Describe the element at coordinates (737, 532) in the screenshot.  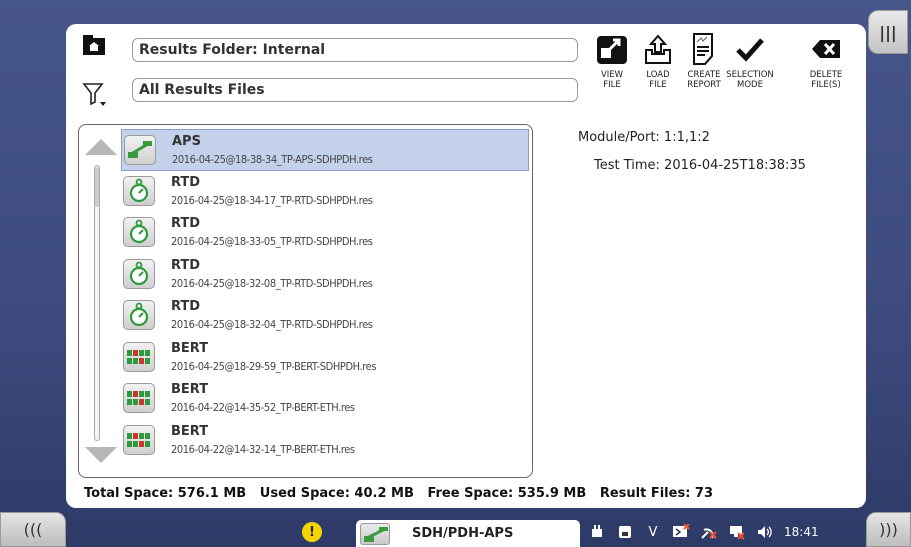
I see `network-disconnected-icon` at that location.